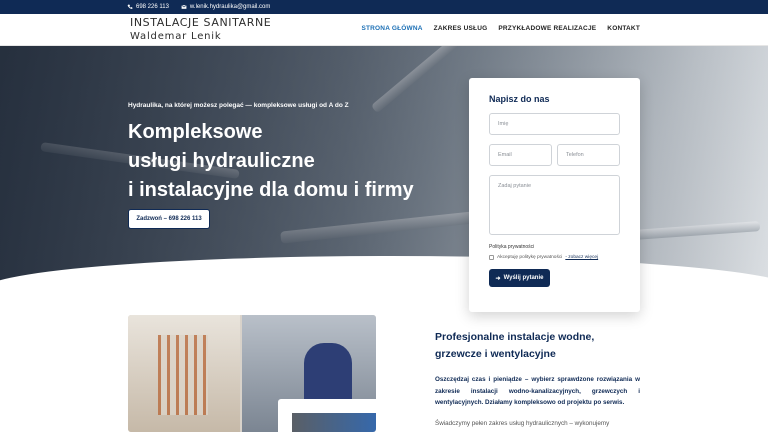 This screenshot has height=432, width=768. I want to click on image-pipes, so click(183, 375).